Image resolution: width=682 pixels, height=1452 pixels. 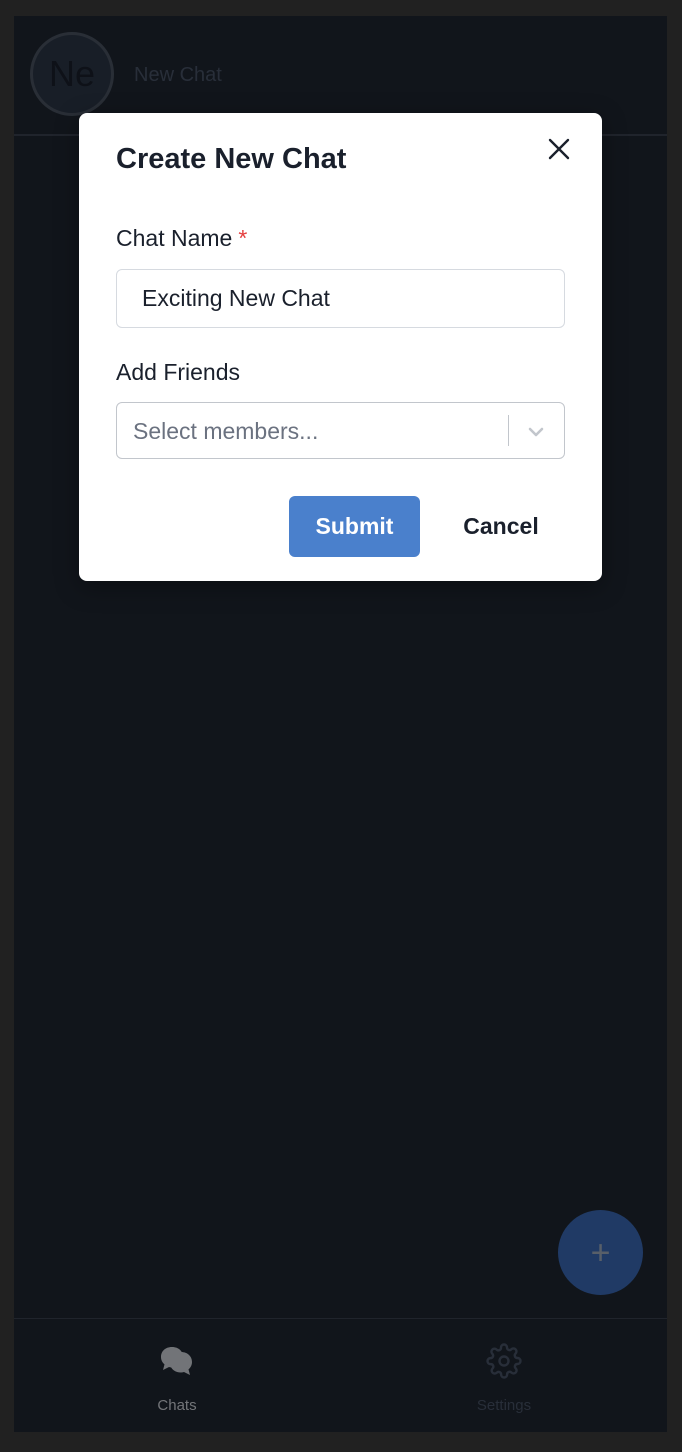 I want to click on modal-title: Create New Chat, so click(x=231, y=159).